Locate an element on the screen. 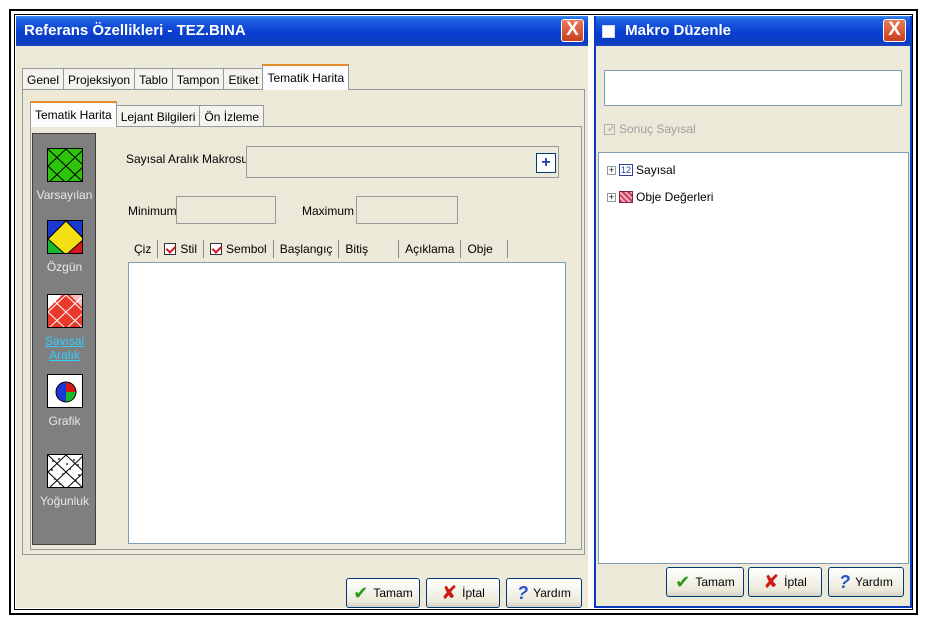 This screenshot has height=623, width=926. subtab-lejant-bilgileri: Lejant Bilgileri is located at coordinates (158, 116).